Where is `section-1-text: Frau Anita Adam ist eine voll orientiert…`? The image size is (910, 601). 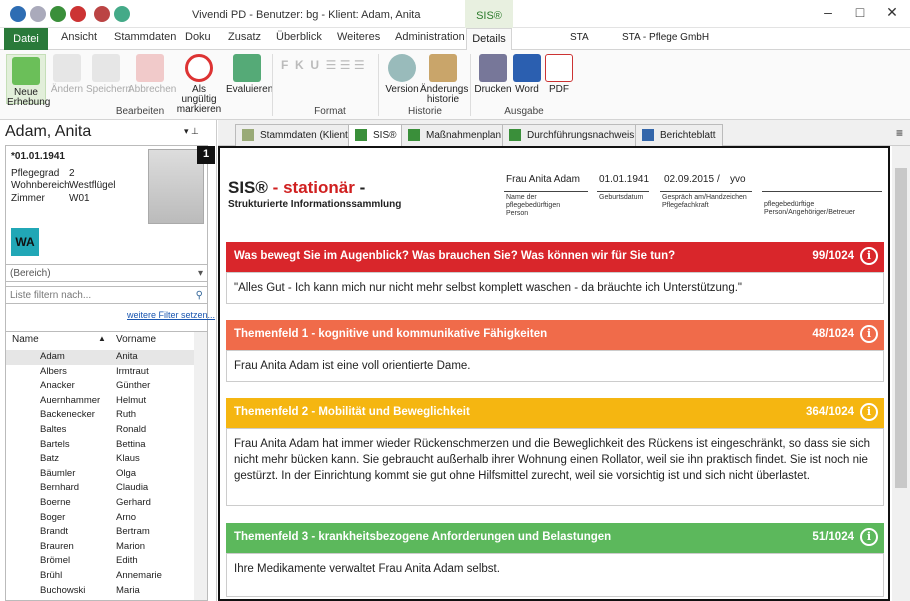 section-1-text: Frau Anita Adam ist eine voll orientiert… is located at coordinates (555, 366).